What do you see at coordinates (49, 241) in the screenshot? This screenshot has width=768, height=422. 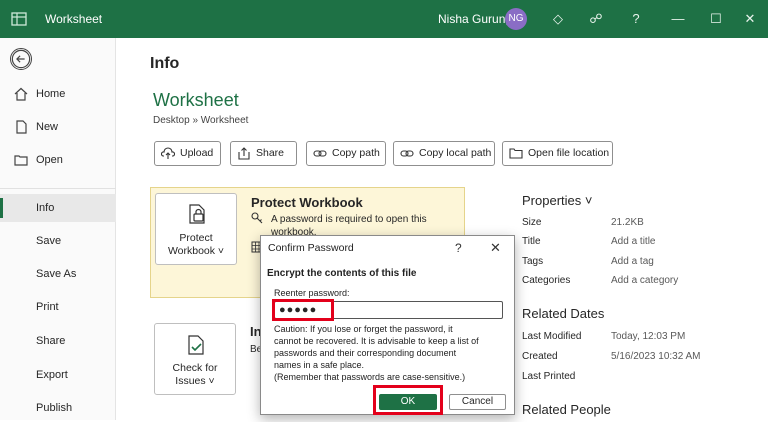 I see `sidebar-item-label: Save` at bounding box center [49, 241].